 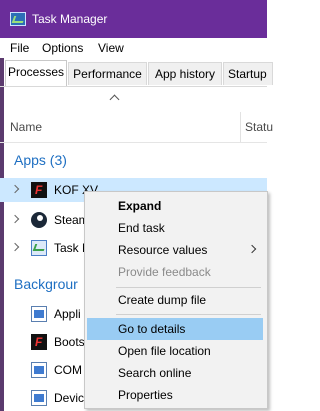 I want to click on menu-item-open-file-location: Open file location, so click(x=175, y=351).